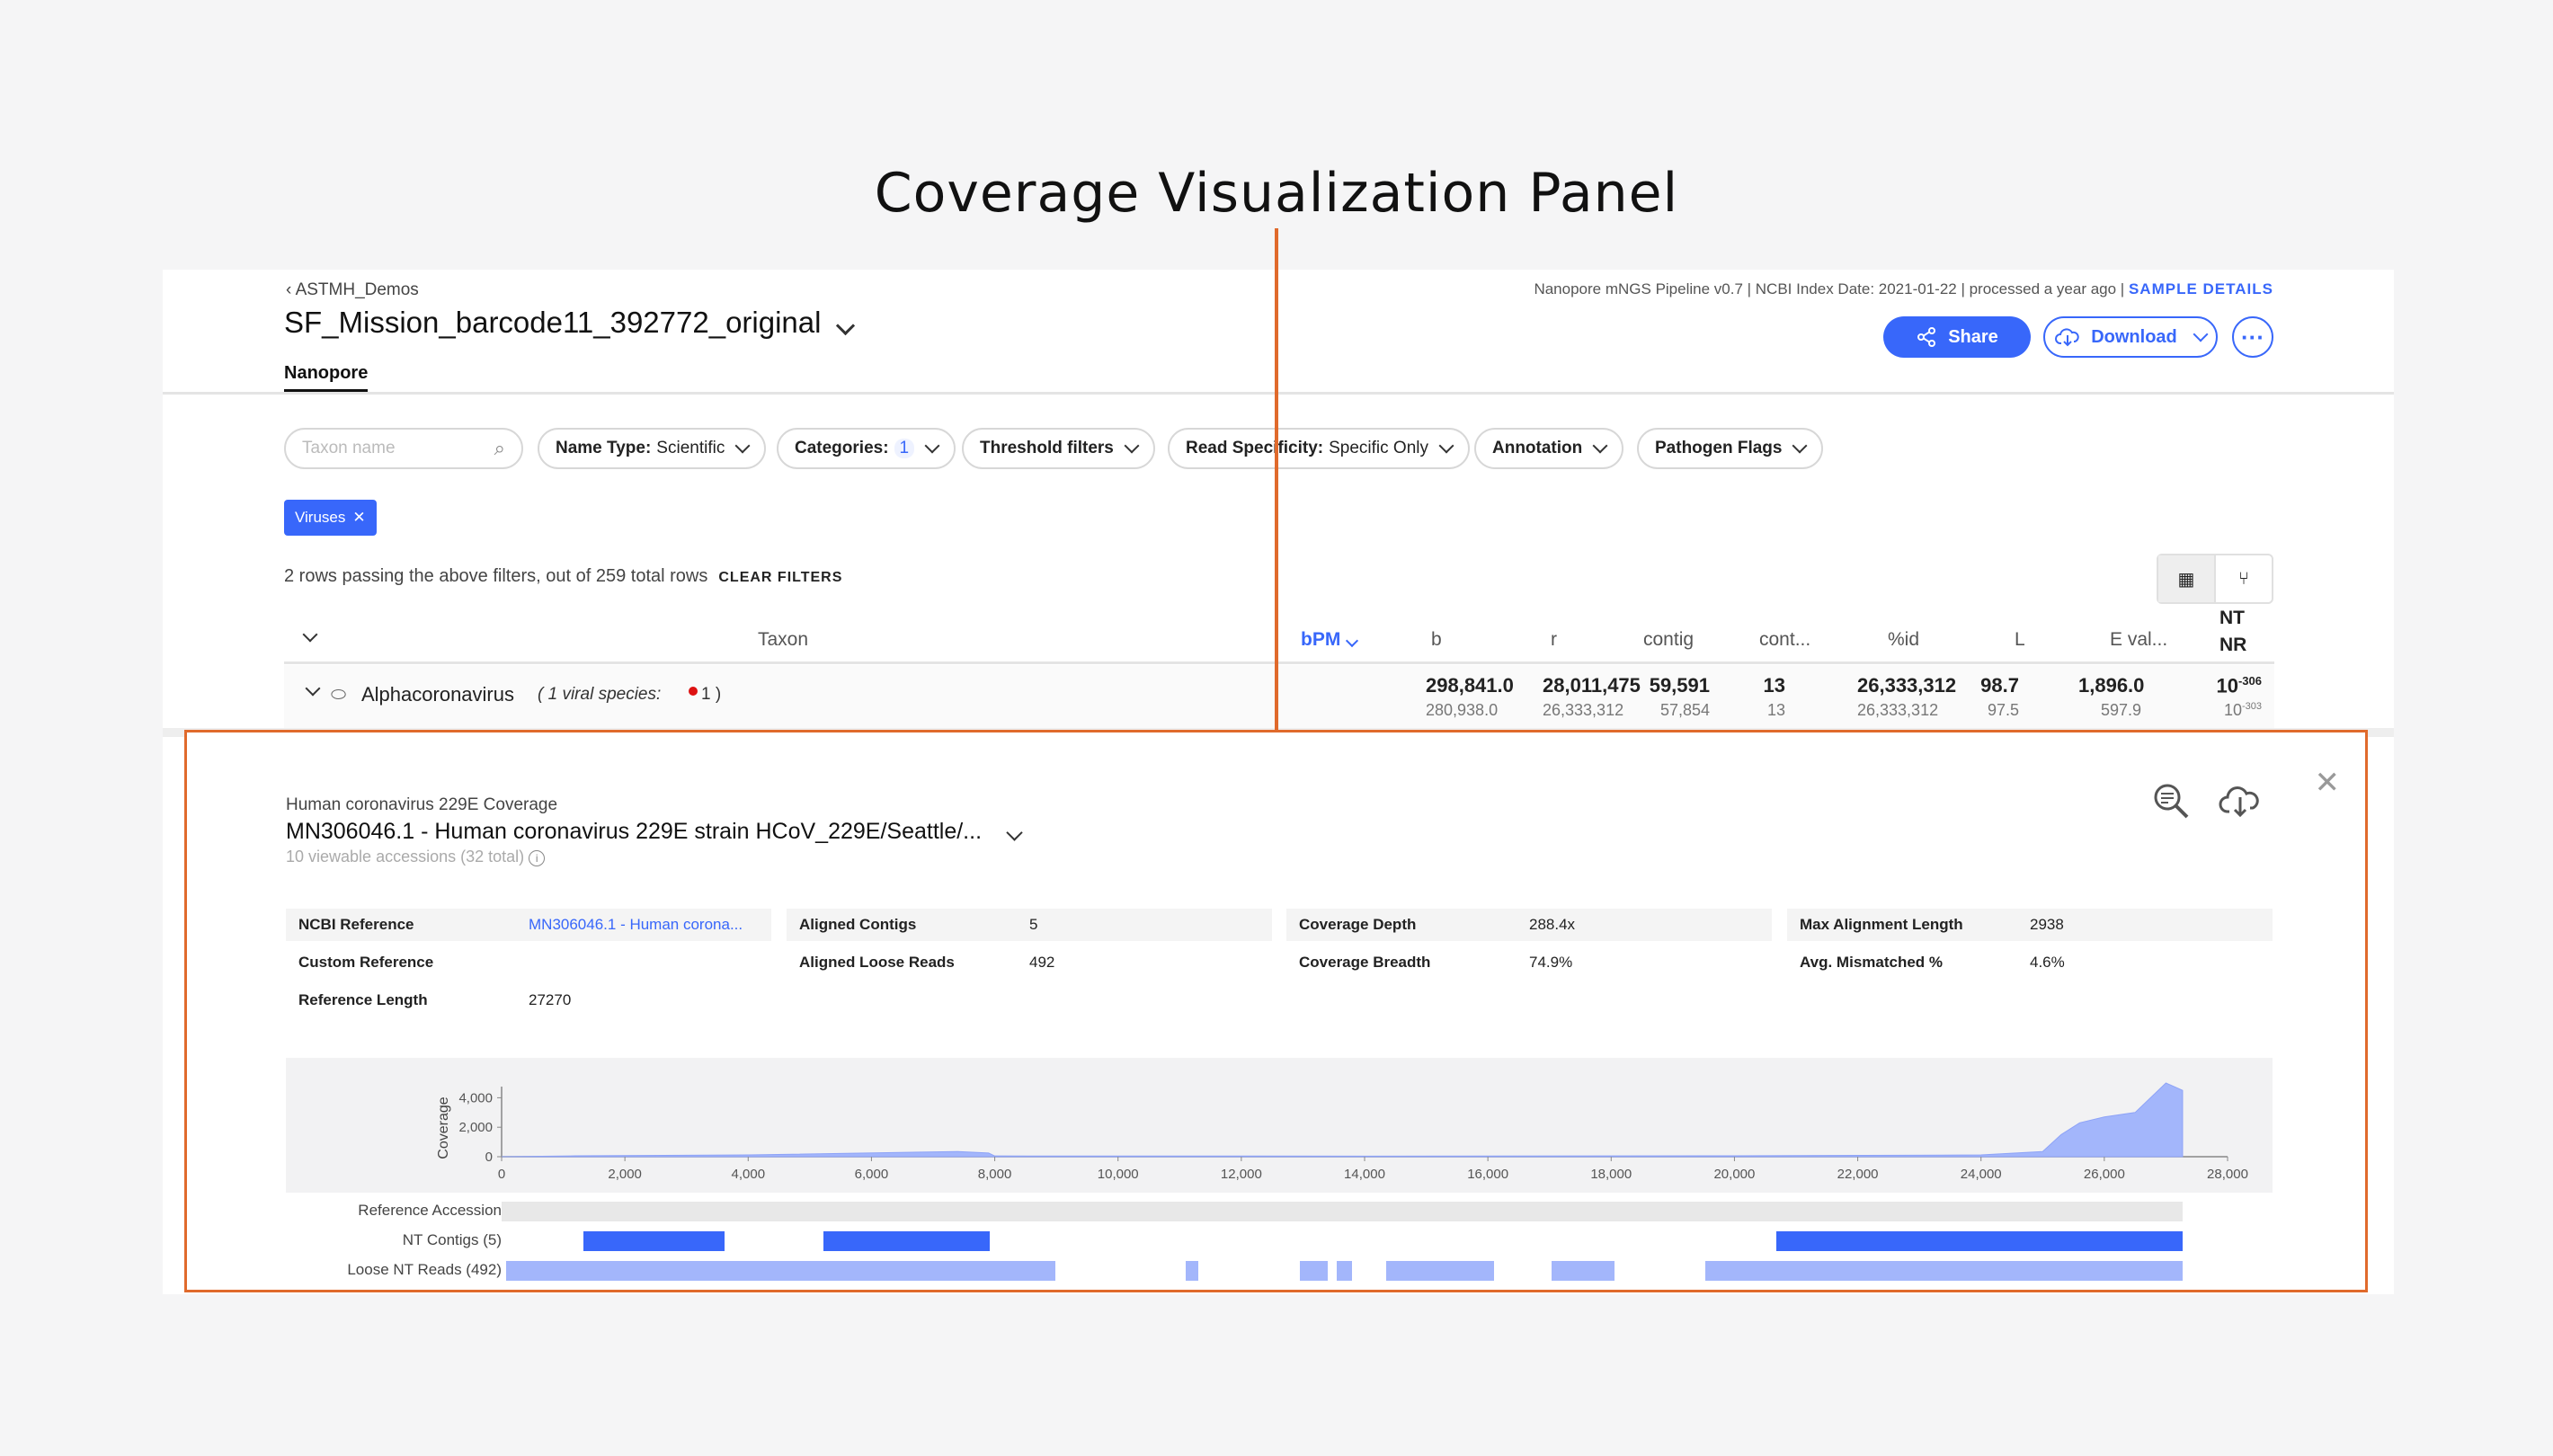  Describe the element at coordinates (331, 518) in the screenshot. I see `filter-chip-viruses: Viruses ✕` at that location.